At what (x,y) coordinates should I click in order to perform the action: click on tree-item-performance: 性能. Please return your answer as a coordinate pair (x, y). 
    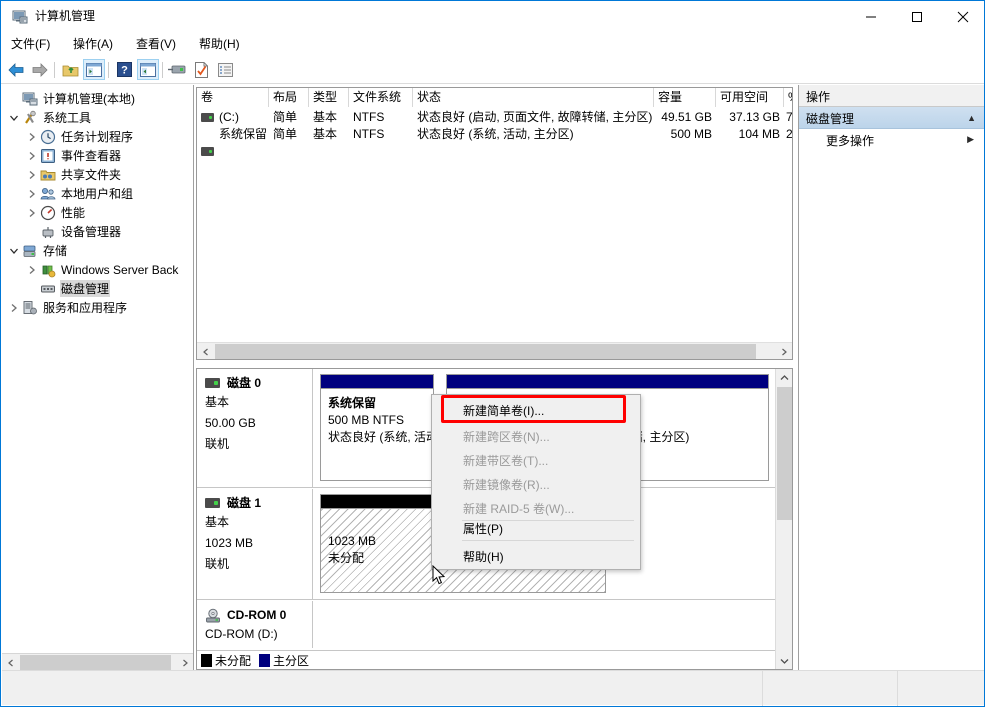
    Looking at the image, I should click on (55, 212).